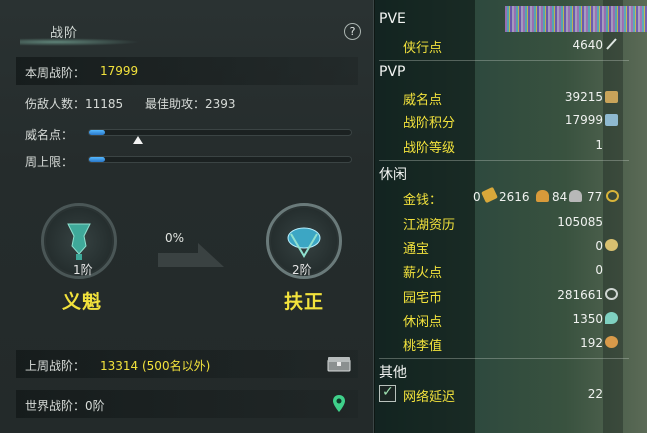 The width and height of the screenshot is (647, 433). Describe the element at coordinates (611, 342) in the screenshot. I see `peach-icon` at that location.